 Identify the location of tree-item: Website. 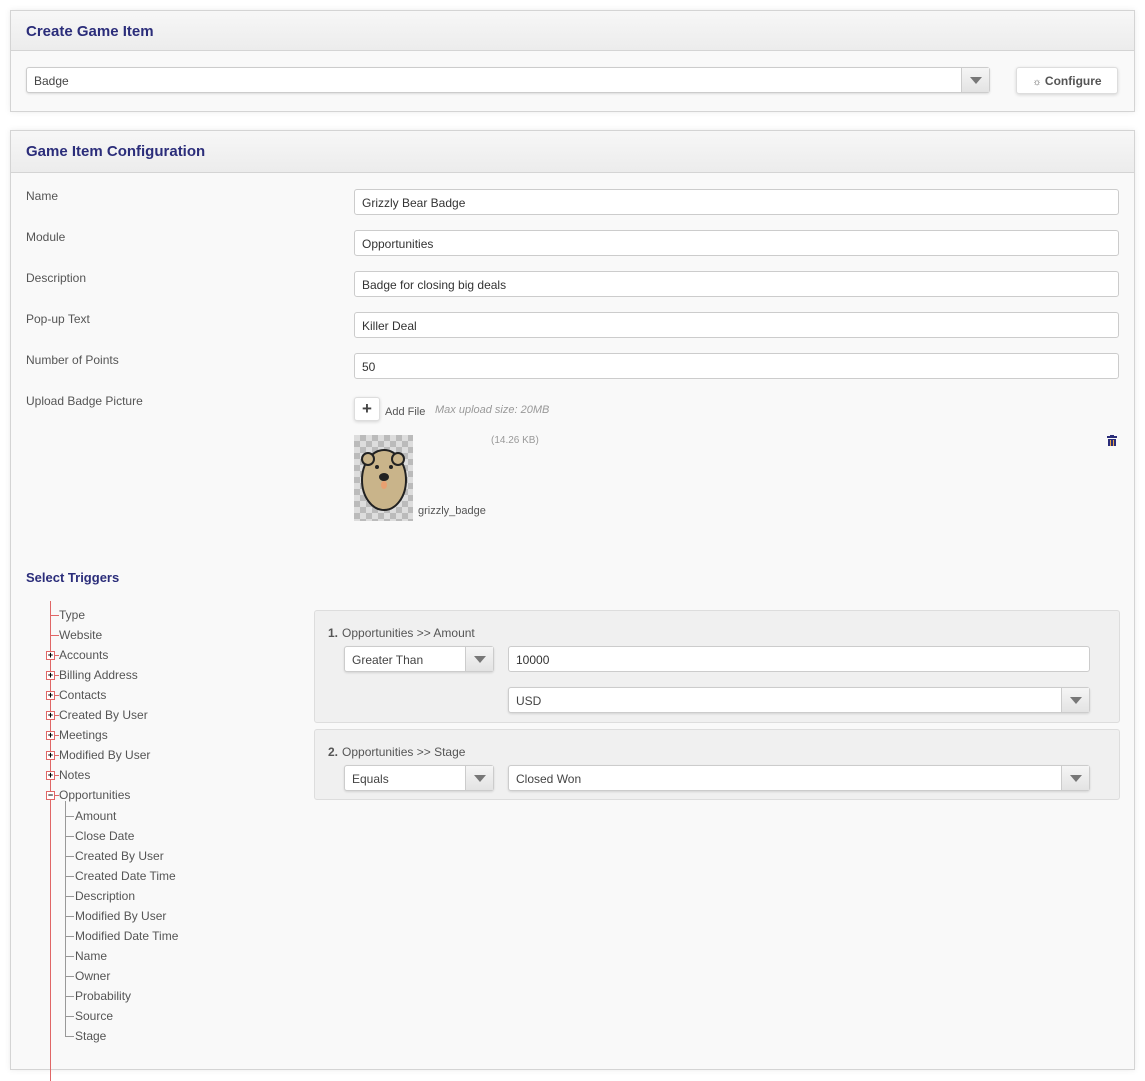
(80, 635).